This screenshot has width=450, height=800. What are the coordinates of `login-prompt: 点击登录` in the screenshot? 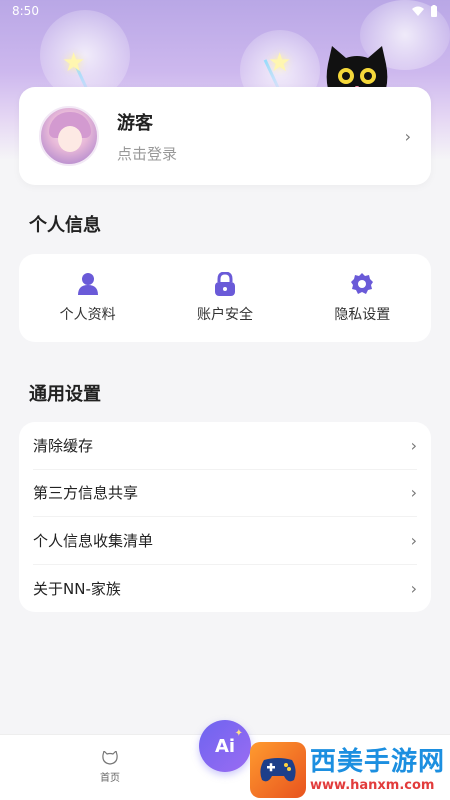 It's located at (261, 153).